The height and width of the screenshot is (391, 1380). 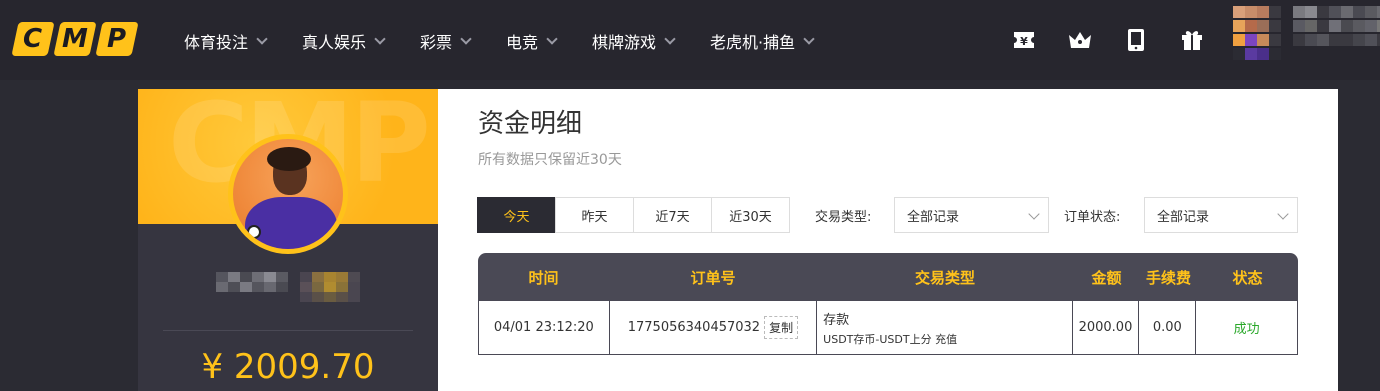 What do you see at coordinates (888, 277) in the screenshot?
I see `table-header: 时间 订单号 交易类型 金额 手续费 状态` at bounding box center [888, 277].